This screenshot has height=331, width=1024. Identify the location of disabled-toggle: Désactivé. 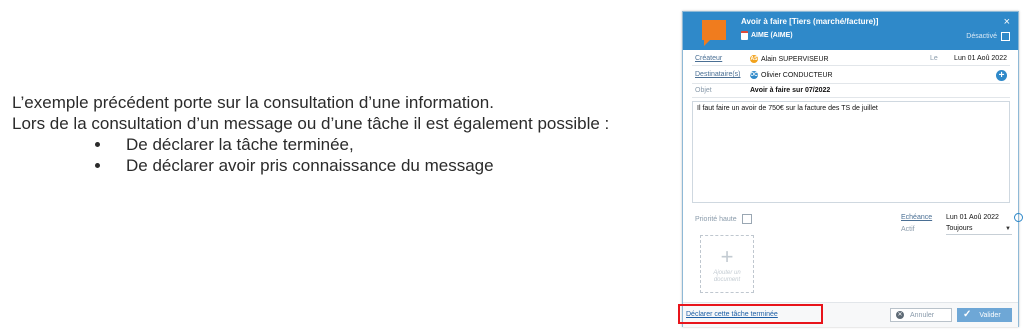
(988, 36).